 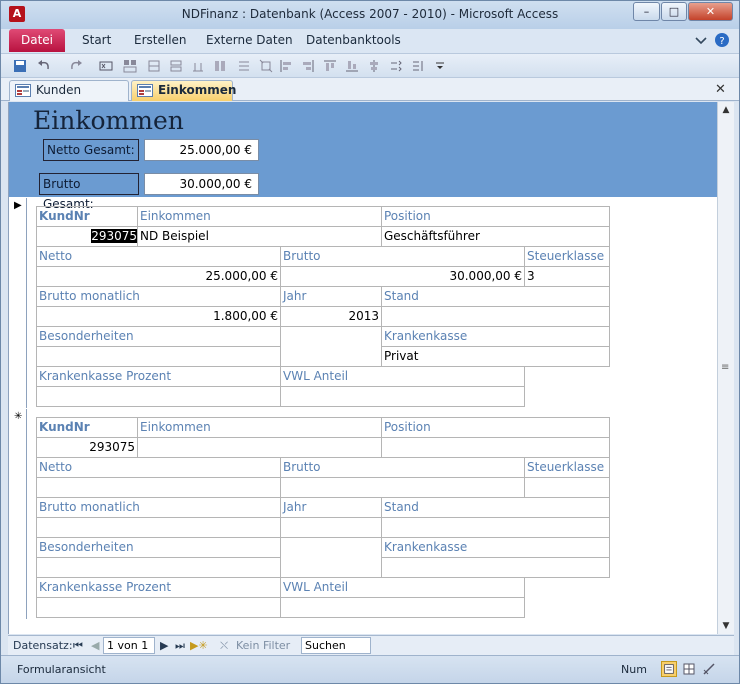 What do you see at coordinates (154, 66) in the screenshot?
I see `format-control-icon` at bounding box center [154, 66].